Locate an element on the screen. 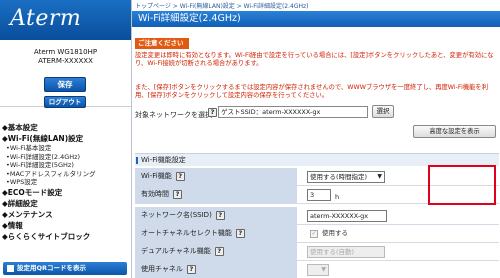  nav-wifi-detail-5: •Wi-Fi詳細設定(5GHz) is located at coordinates (66, 165).